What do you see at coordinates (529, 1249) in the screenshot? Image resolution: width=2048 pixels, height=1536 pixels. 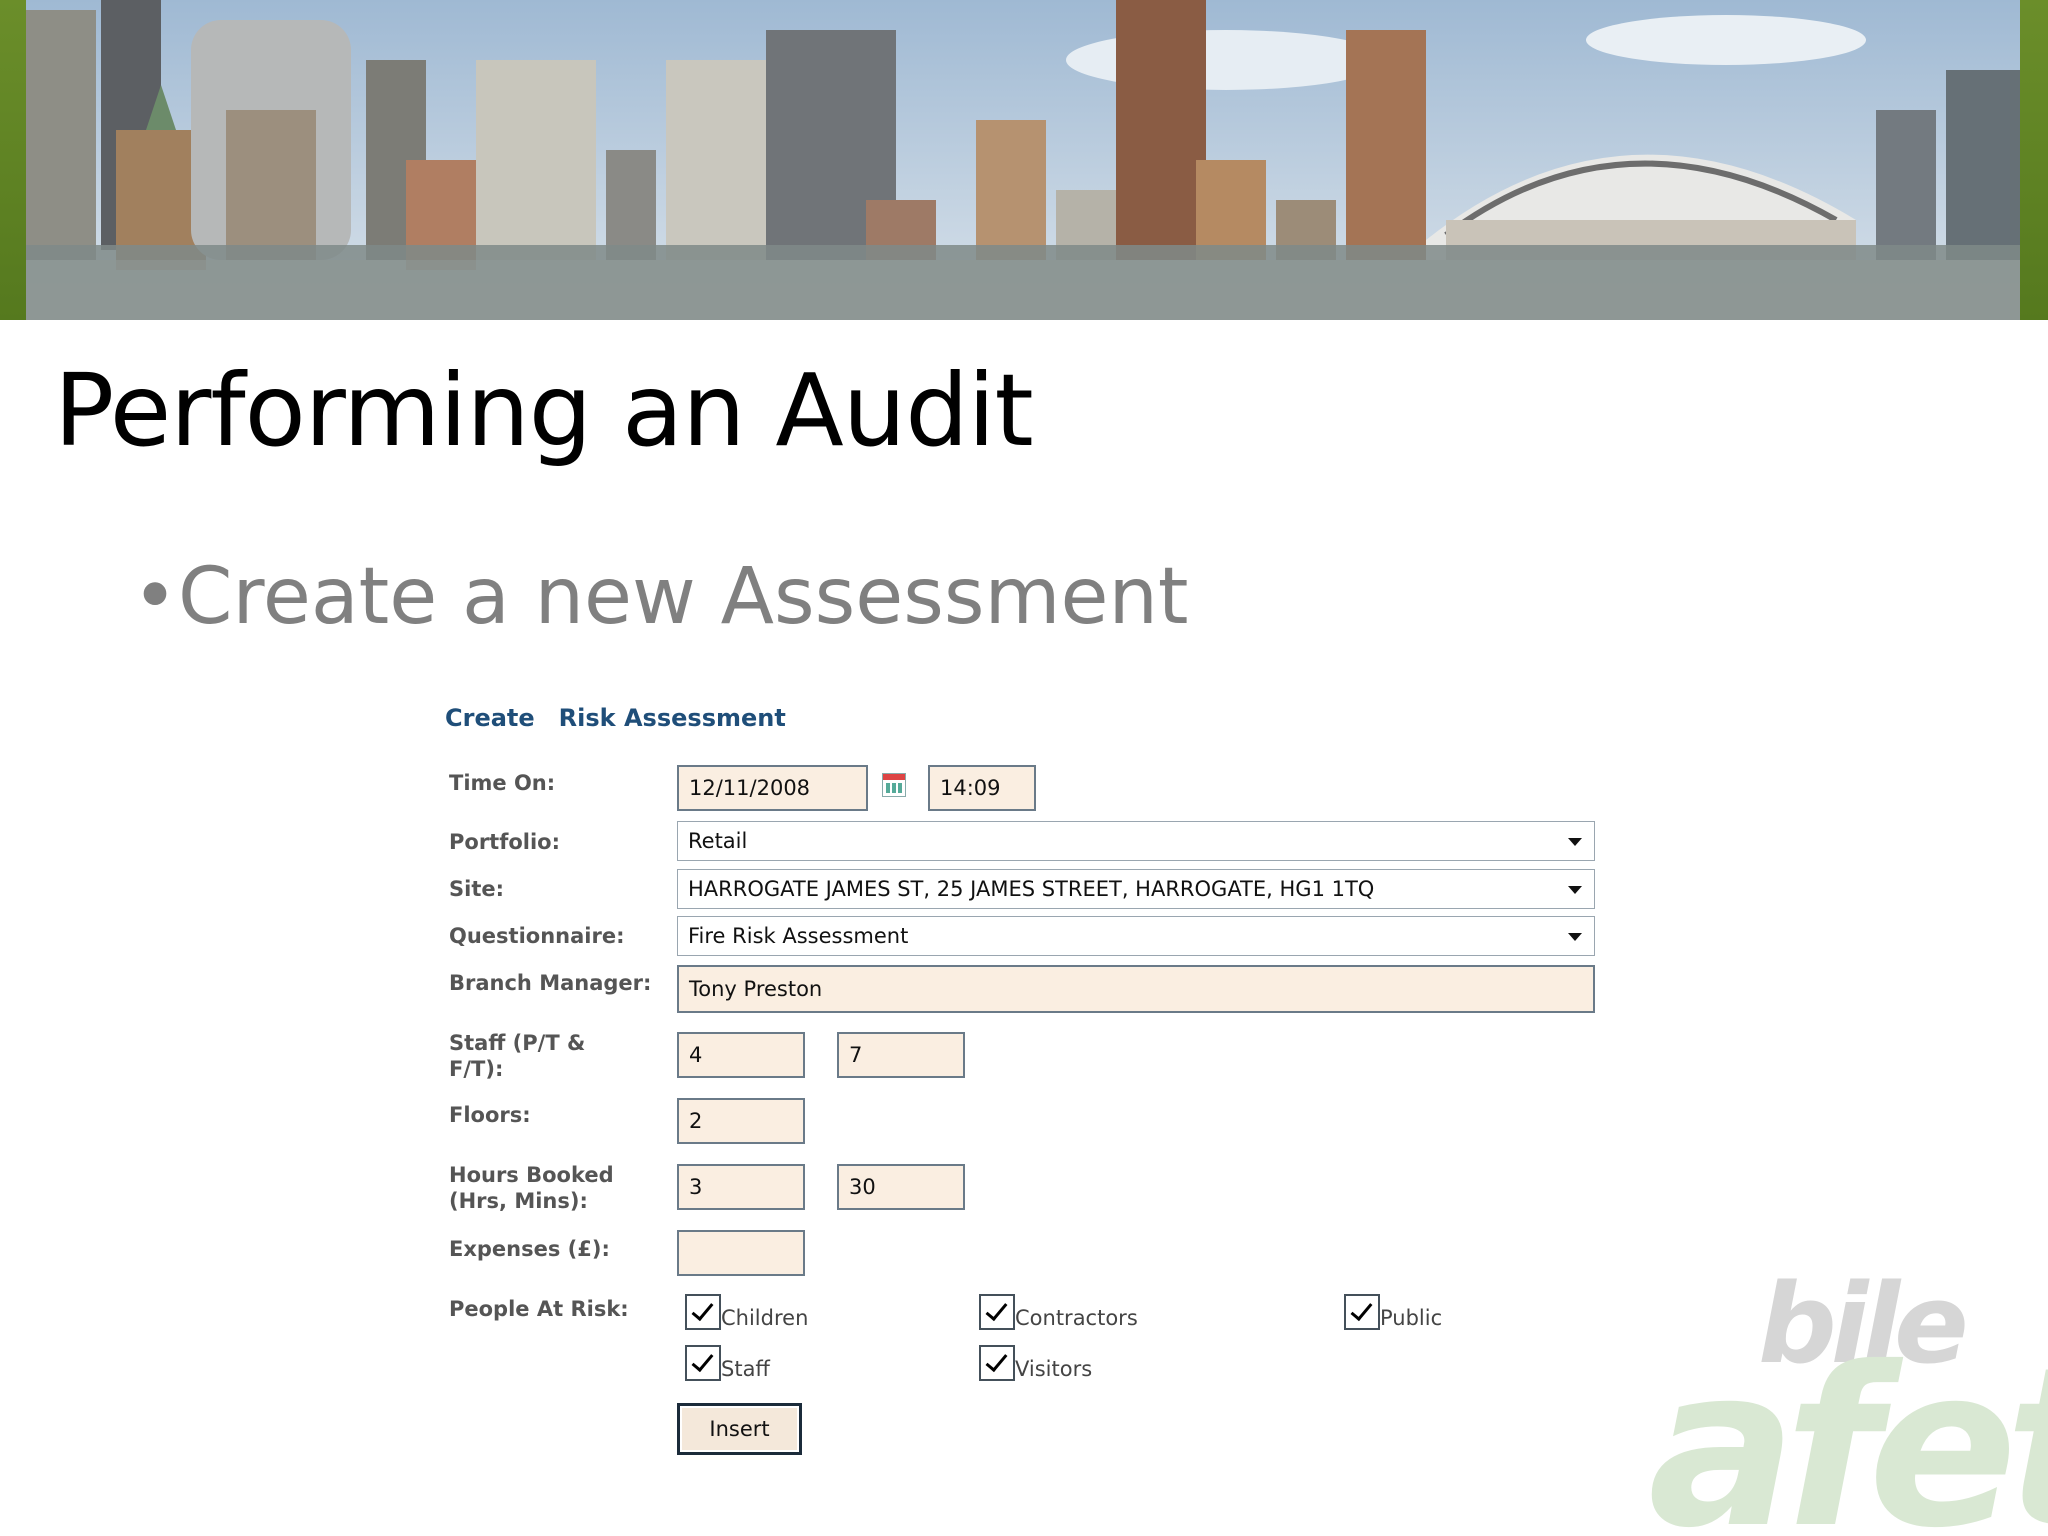 I see `expenses-label: Expenses (£):` at bounding box center [529, 1249].